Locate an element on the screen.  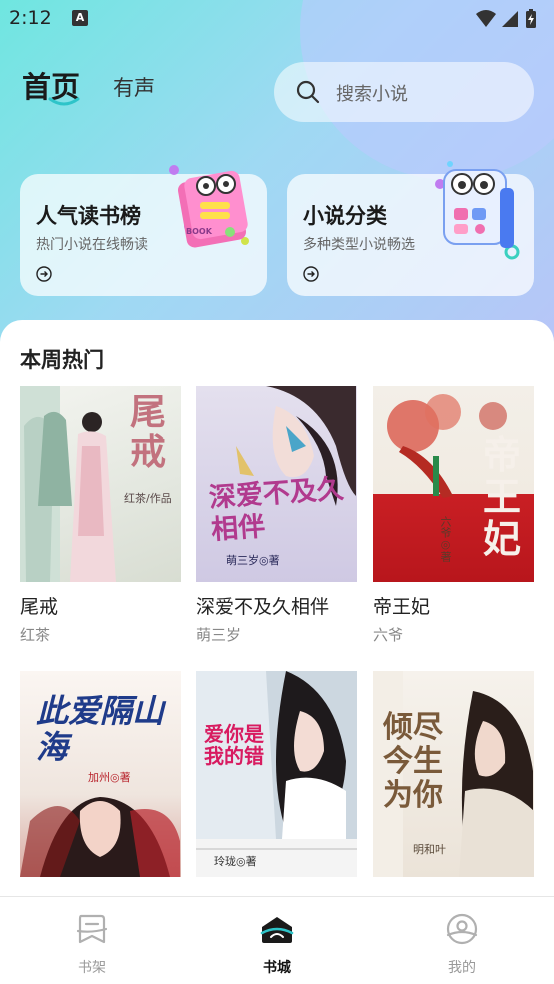
cover-author: 萌三岁◎著 is located at coordinates (253, 560).